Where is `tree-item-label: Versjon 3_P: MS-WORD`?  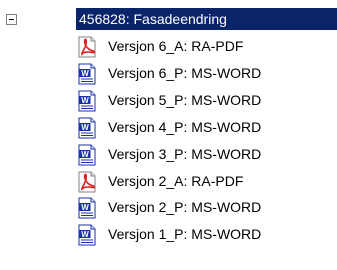 tree-item-label: Versjon 3_P: MS-WORD is located at coordinates (185, 153).